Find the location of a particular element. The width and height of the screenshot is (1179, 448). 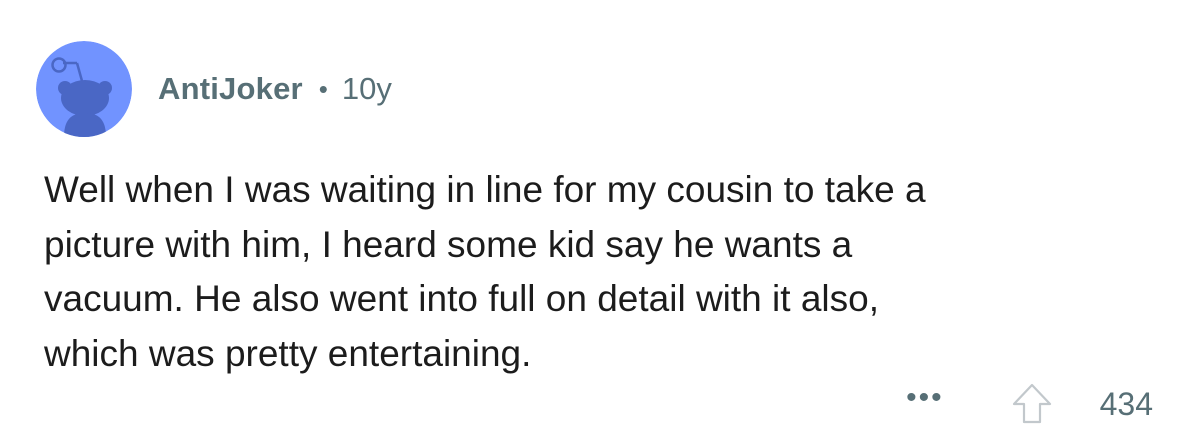

username-link: AntiJoker is located at coordinates (230, 89).